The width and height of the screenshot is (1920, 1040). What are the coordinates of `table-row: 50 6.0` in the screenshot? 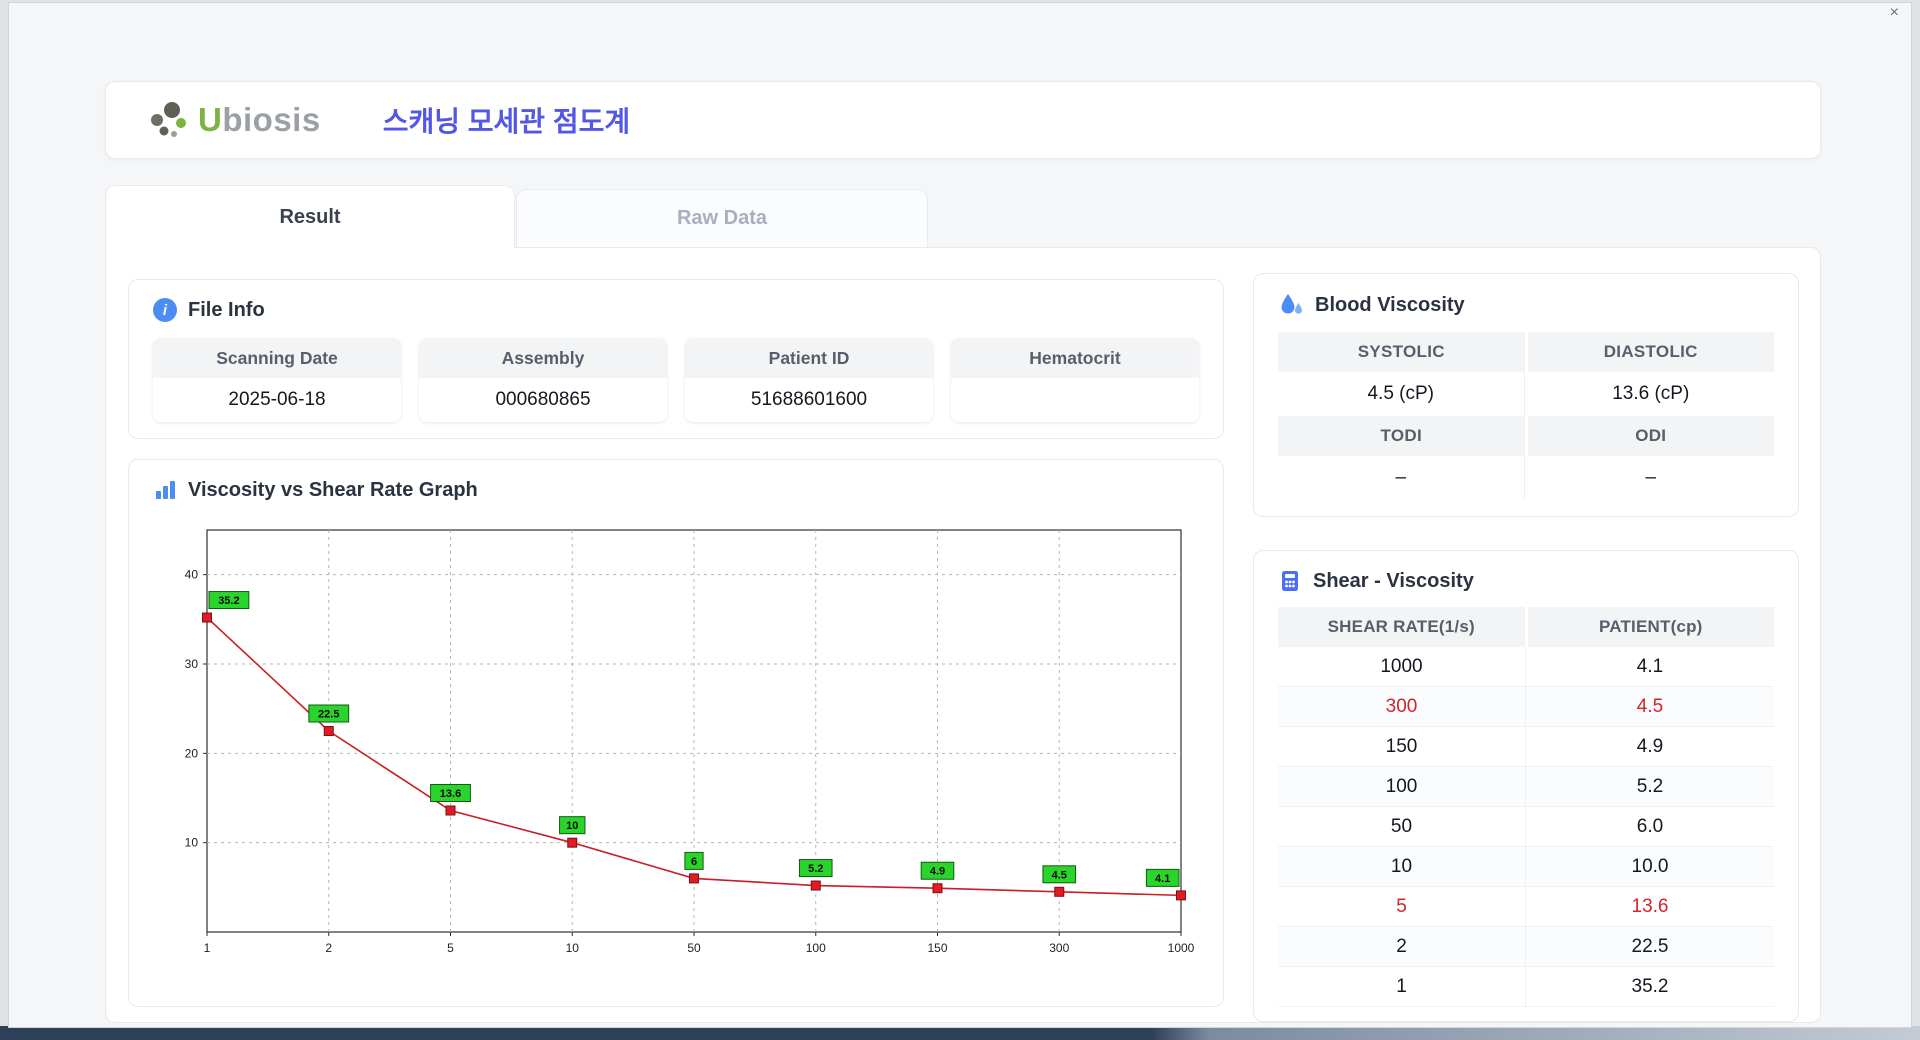 It's located at (1526, 827).